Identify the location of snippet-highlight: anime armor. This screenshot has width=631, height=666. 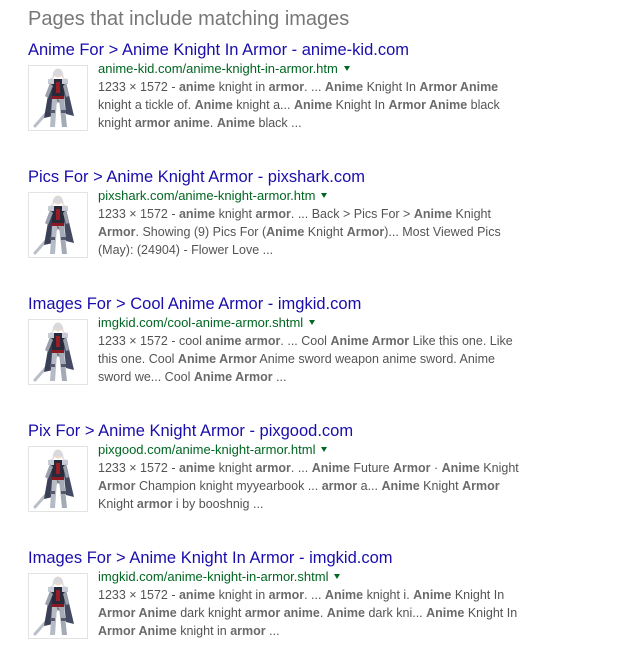
(243, 341).